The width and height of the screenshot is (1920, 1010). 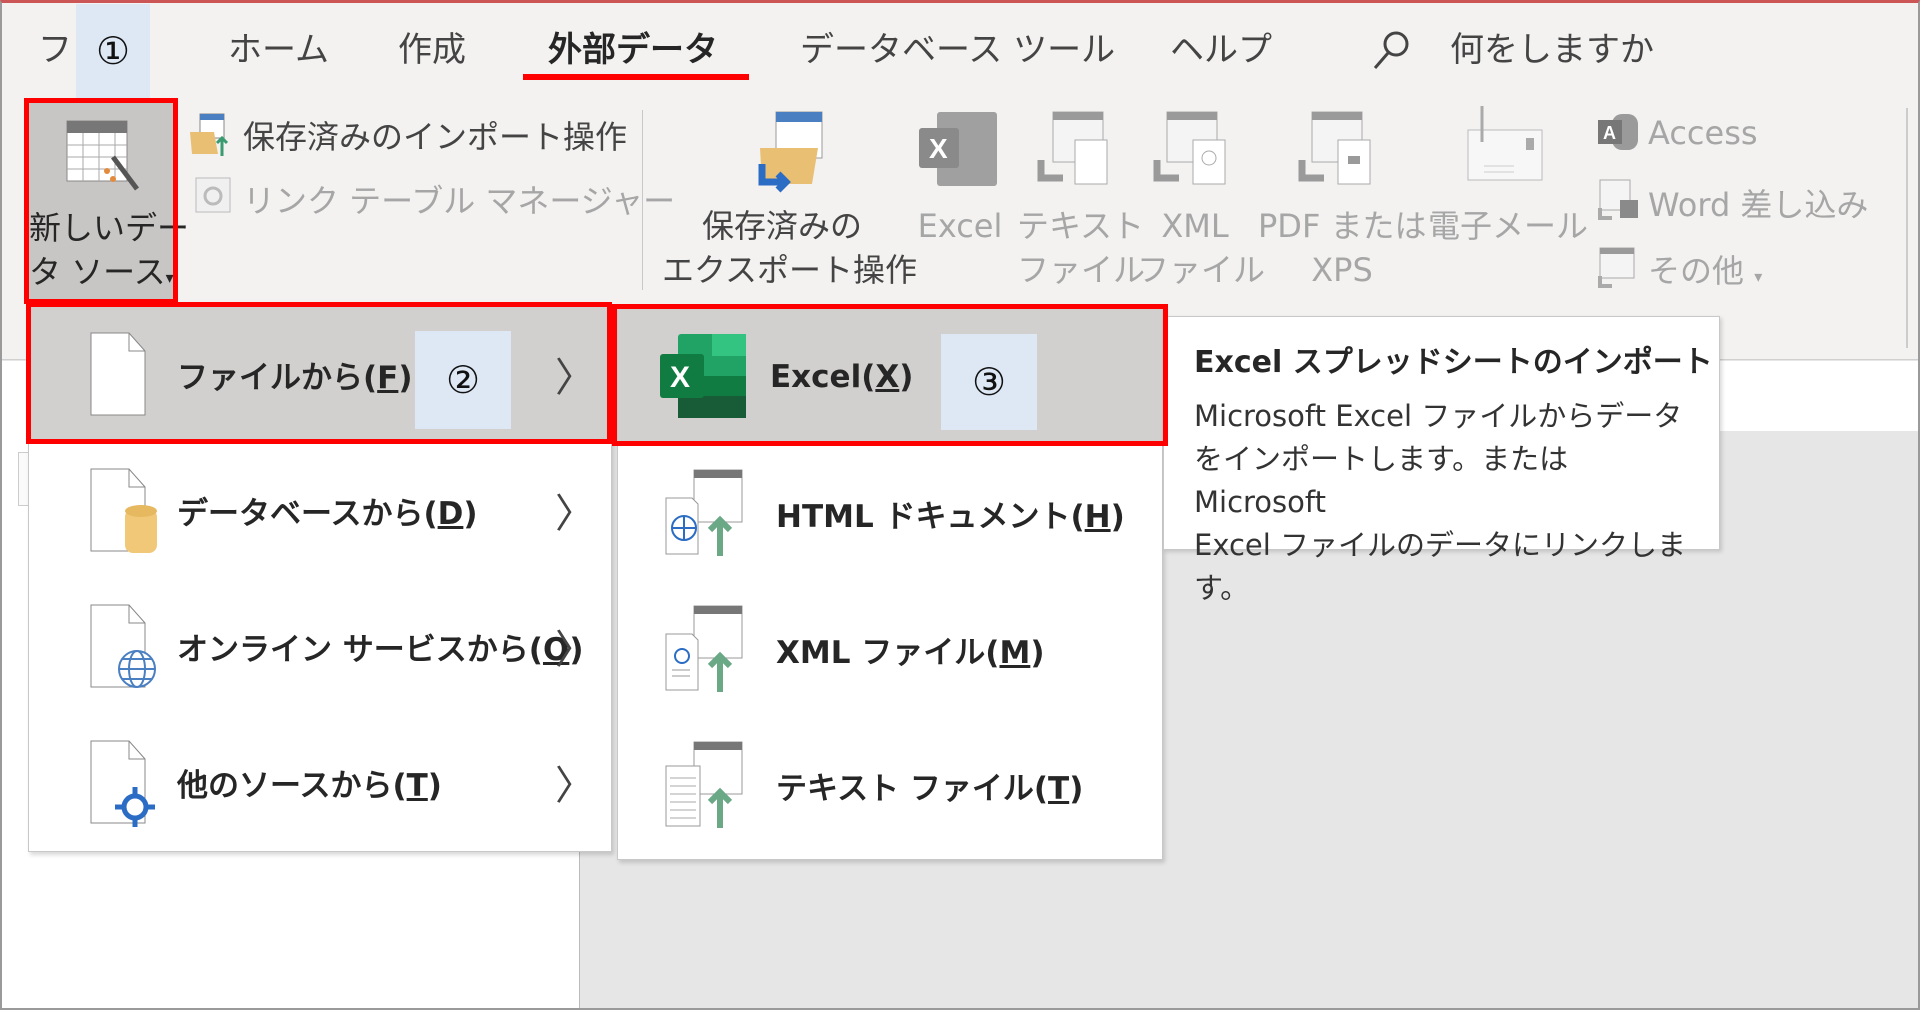 What do you see at coordinates (109, 201) in the screenshot?
I see `new-data-source-button: 新しいデー タ ソース▾` at bounding box center [109, 201].